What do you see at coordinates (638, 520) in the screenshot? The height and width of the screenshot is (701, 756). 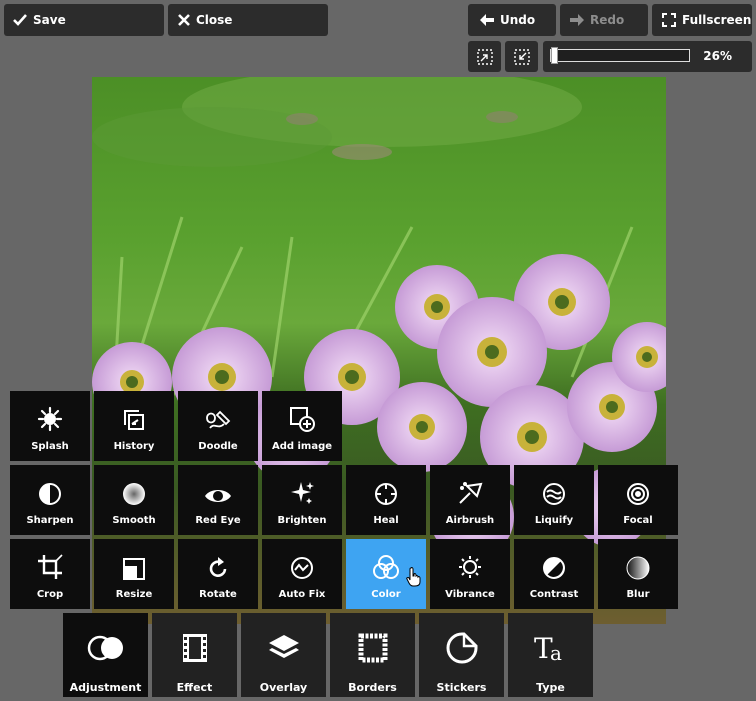 I see `tool-label: Focal` at bounding box center [638, 520].